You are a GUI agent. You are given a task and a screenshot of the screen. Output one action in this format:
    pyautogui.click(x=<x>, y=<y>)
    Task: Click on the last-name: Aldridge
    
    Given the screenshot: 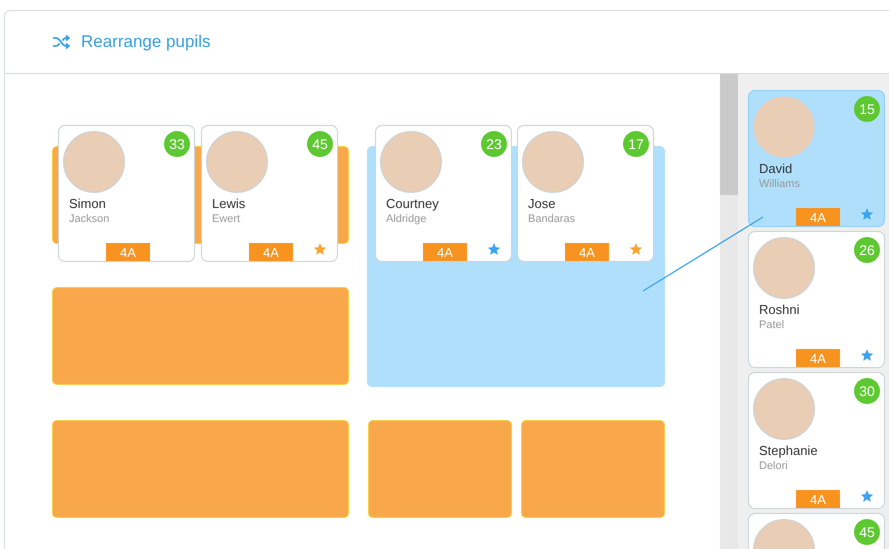 What is the action you would take?
    pyautogui.click(x=406, y=219)
    